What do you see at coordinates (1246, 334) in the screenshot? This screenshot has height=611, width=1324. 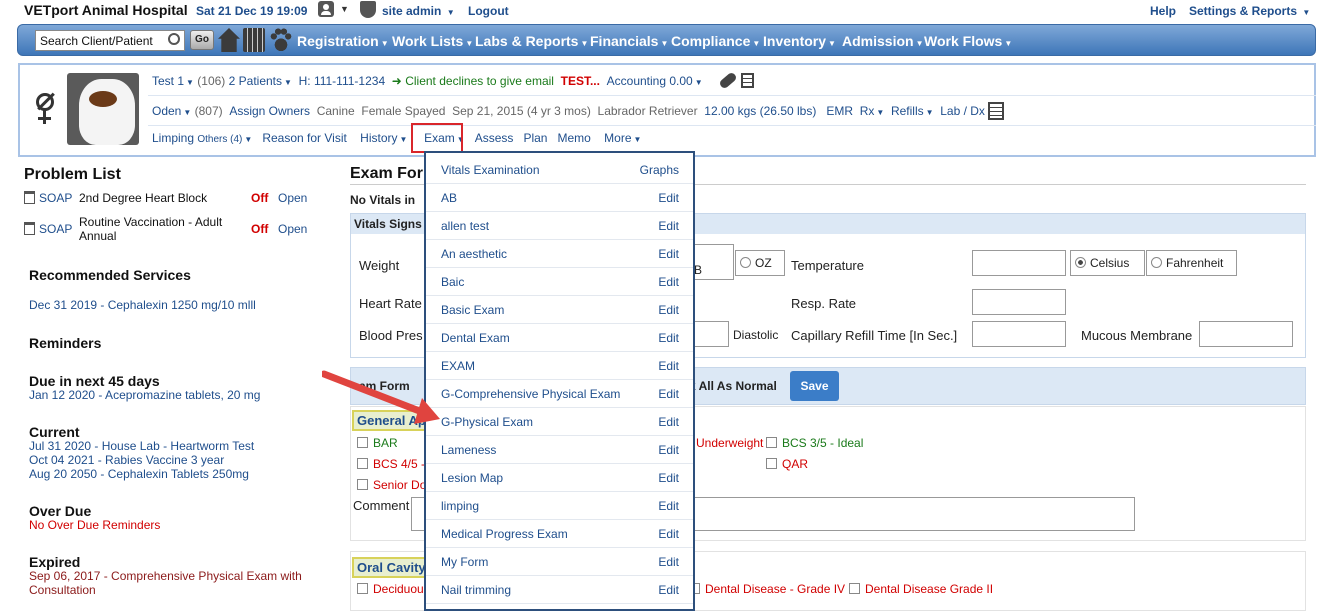 I see `mucous-input` at bounding box center [1246, 334].